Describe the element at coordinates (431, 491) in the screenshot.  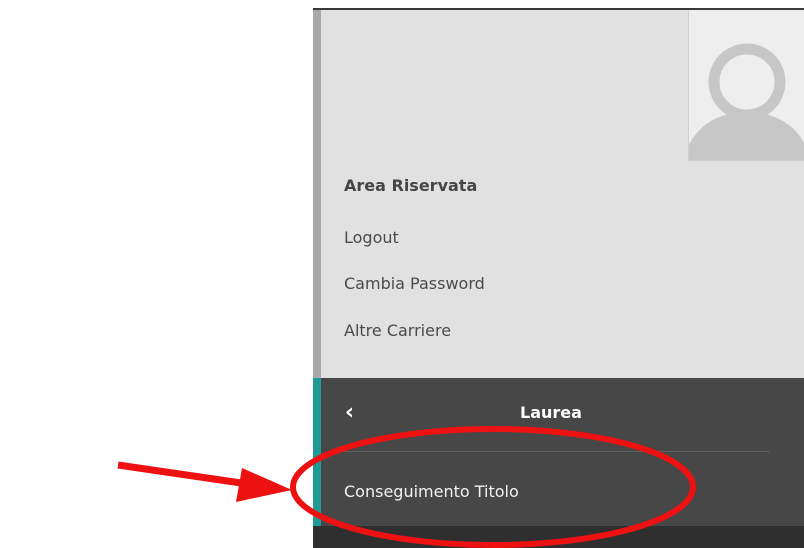
I see `menu-item-conseguimento-titolo: Conseguimento Titolo` at that location.